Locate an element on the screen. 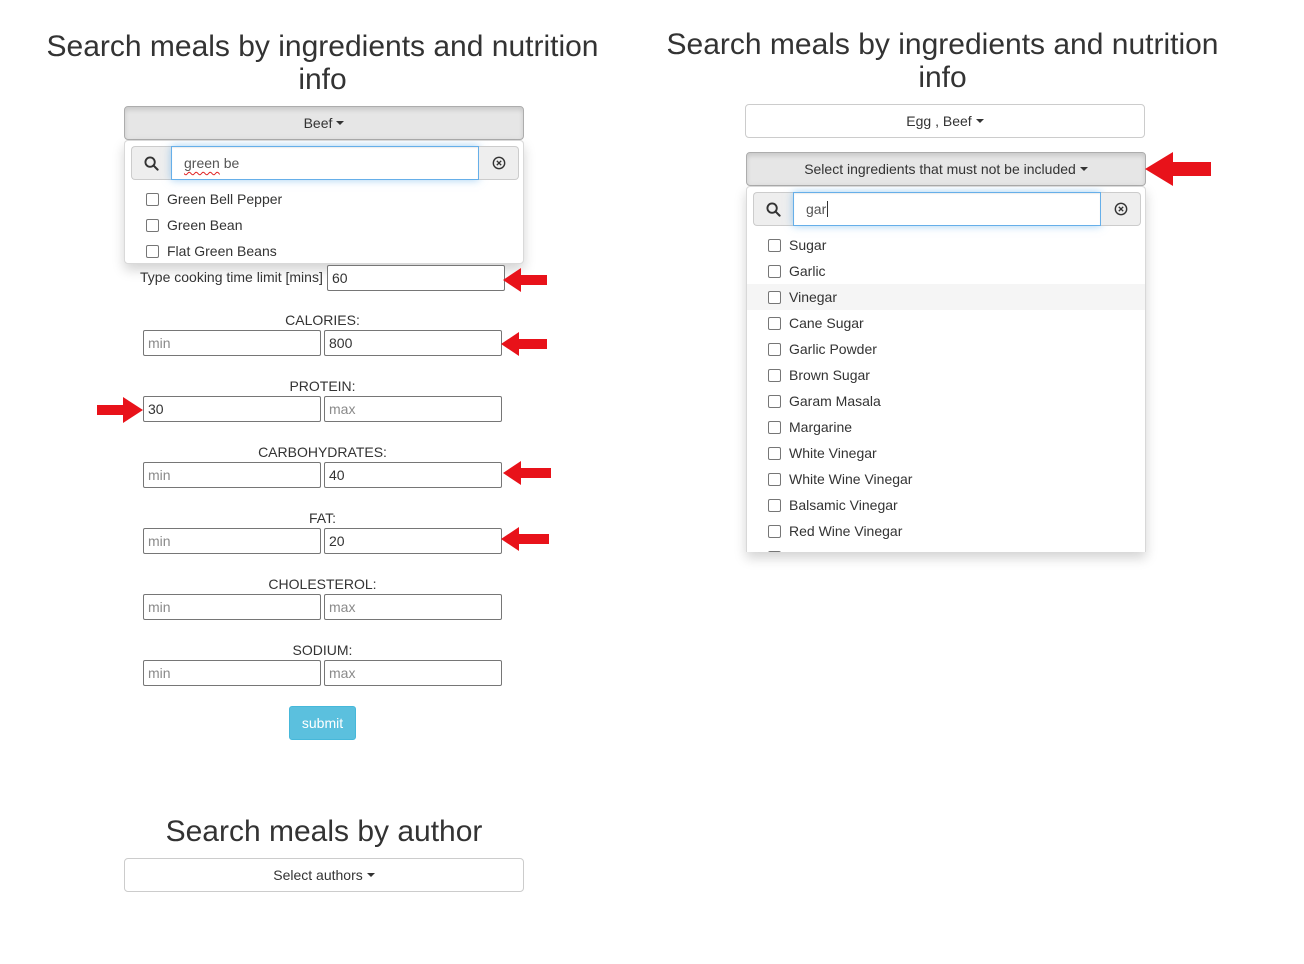 This screenshot has width=1304, height=964. option-label: Garam Masala is located at coordinates (835, 401).